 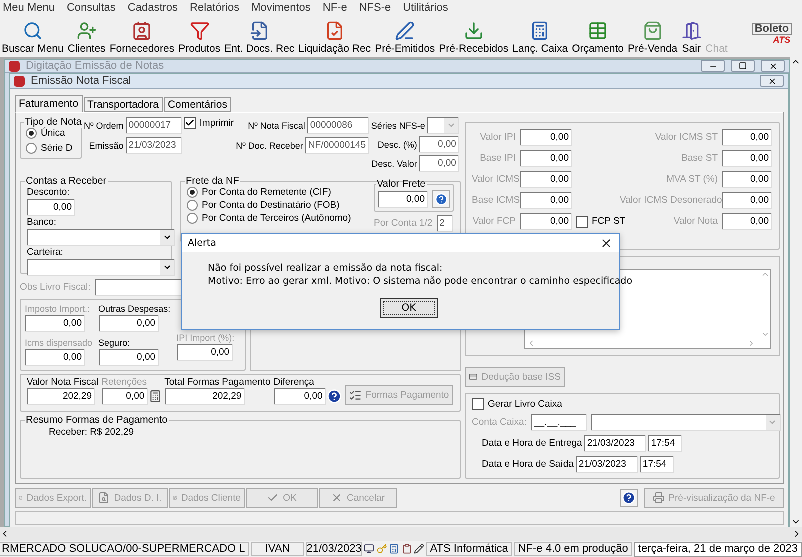 I want to click on toolbar-button: Produtos, so click(x=199, y=38).